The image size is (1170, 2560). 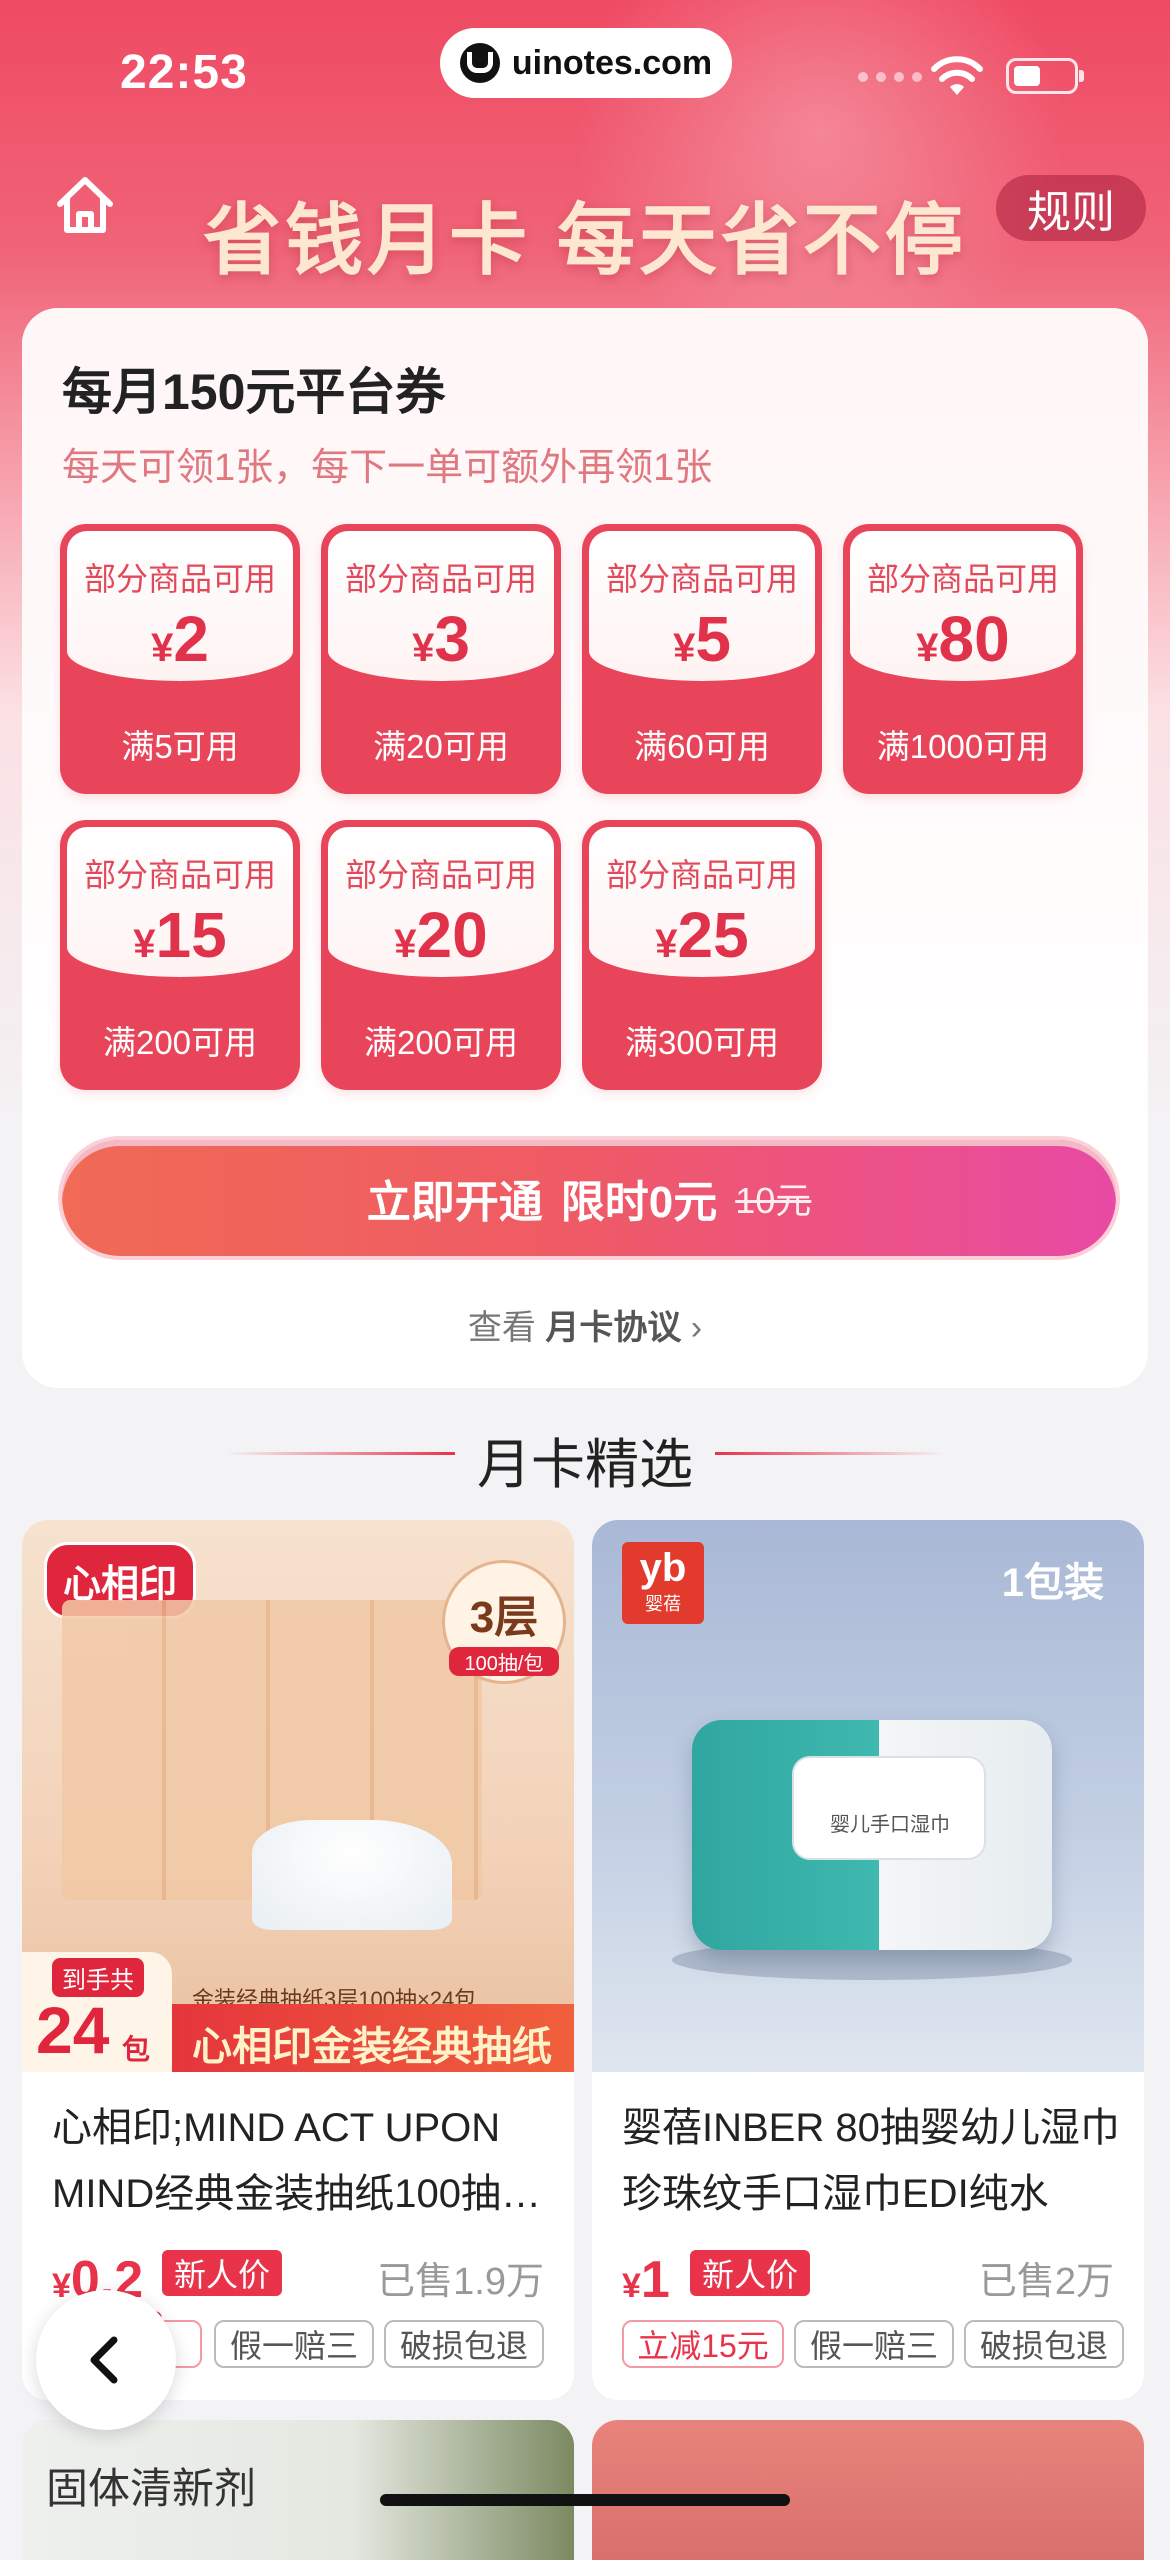 What do you see at coordinates (1052, 1583) in the screenshot?
I see `pack-label: 1包装` at bounding box center [1052, 1583].